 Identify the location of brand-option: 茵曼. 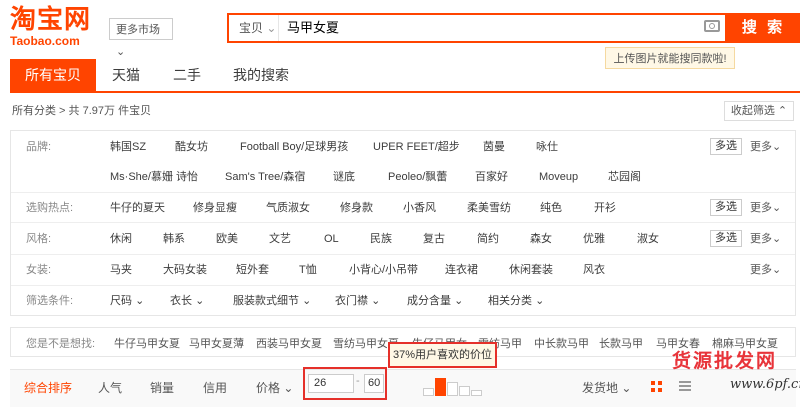
(494, 147).